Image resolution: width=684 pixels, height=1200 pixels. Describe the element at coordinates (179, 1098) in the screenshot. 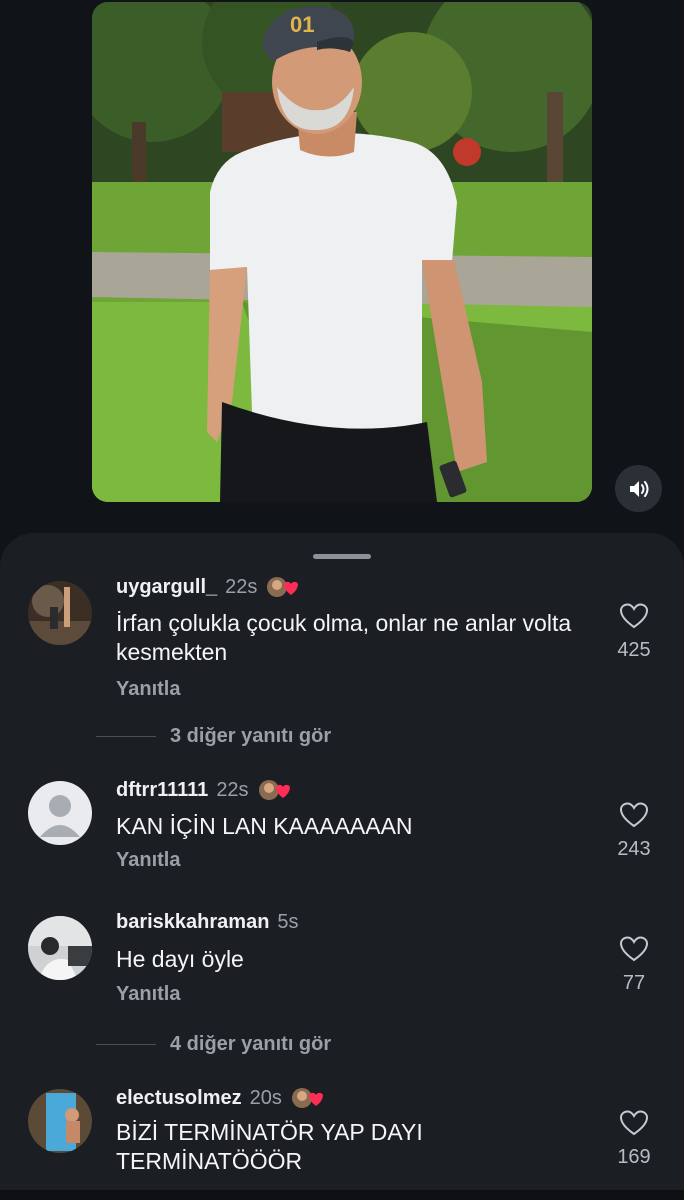

I see `comment-username: electusolmez` at that location.